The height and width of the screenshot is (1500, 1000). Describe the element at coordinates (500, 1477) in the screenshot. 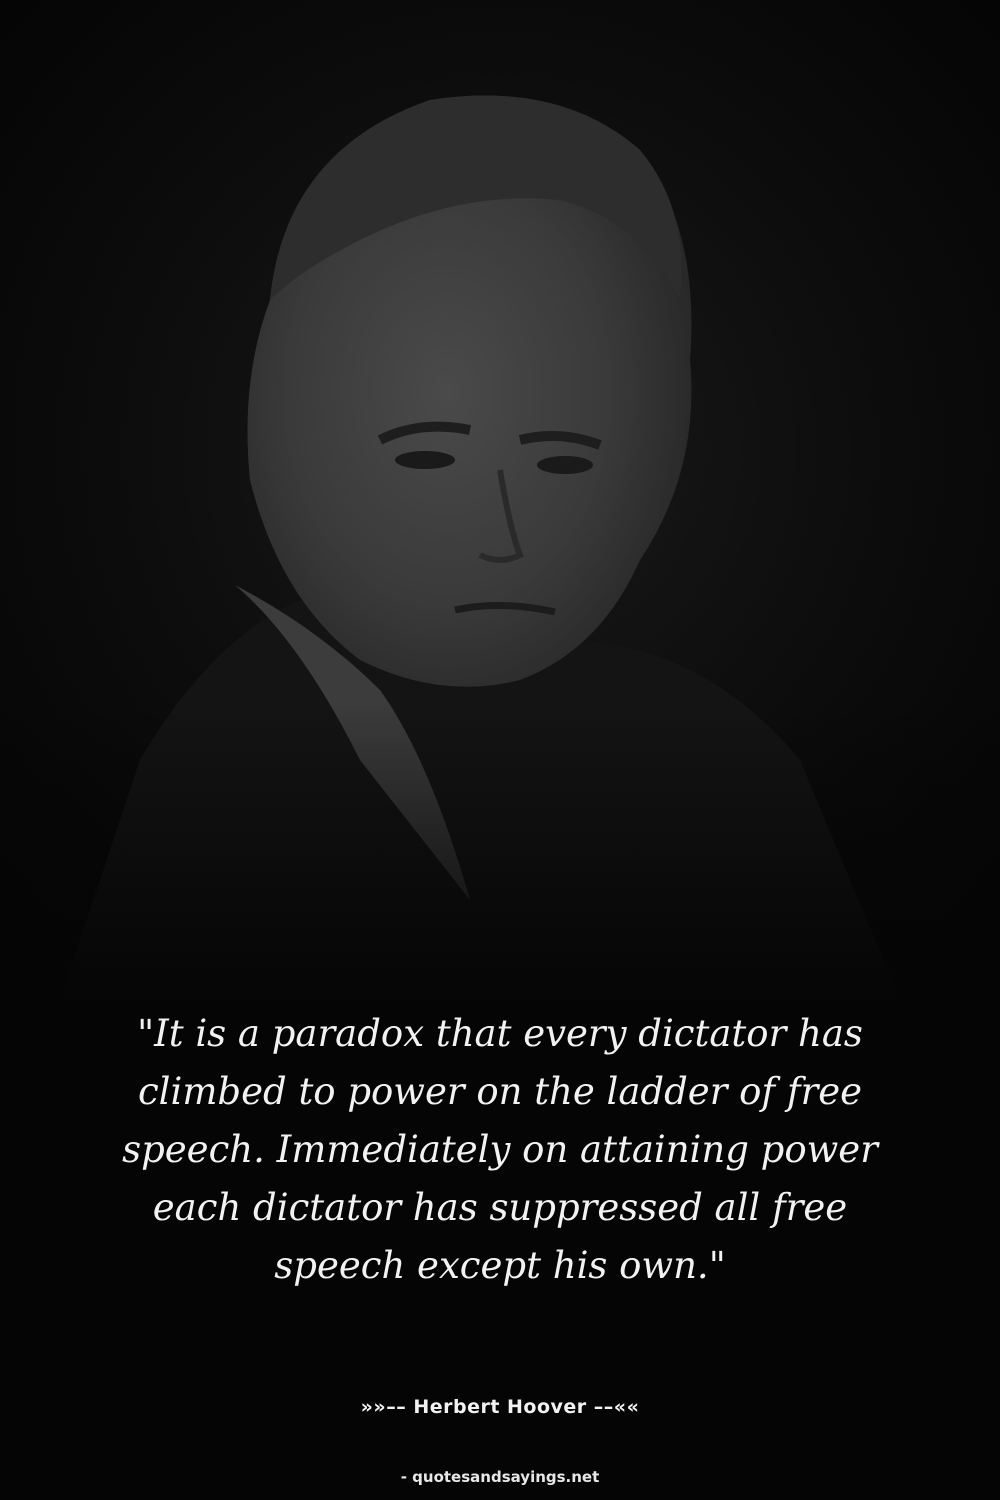

I see `source-watermark: - quotesandsayings.net` at that location.